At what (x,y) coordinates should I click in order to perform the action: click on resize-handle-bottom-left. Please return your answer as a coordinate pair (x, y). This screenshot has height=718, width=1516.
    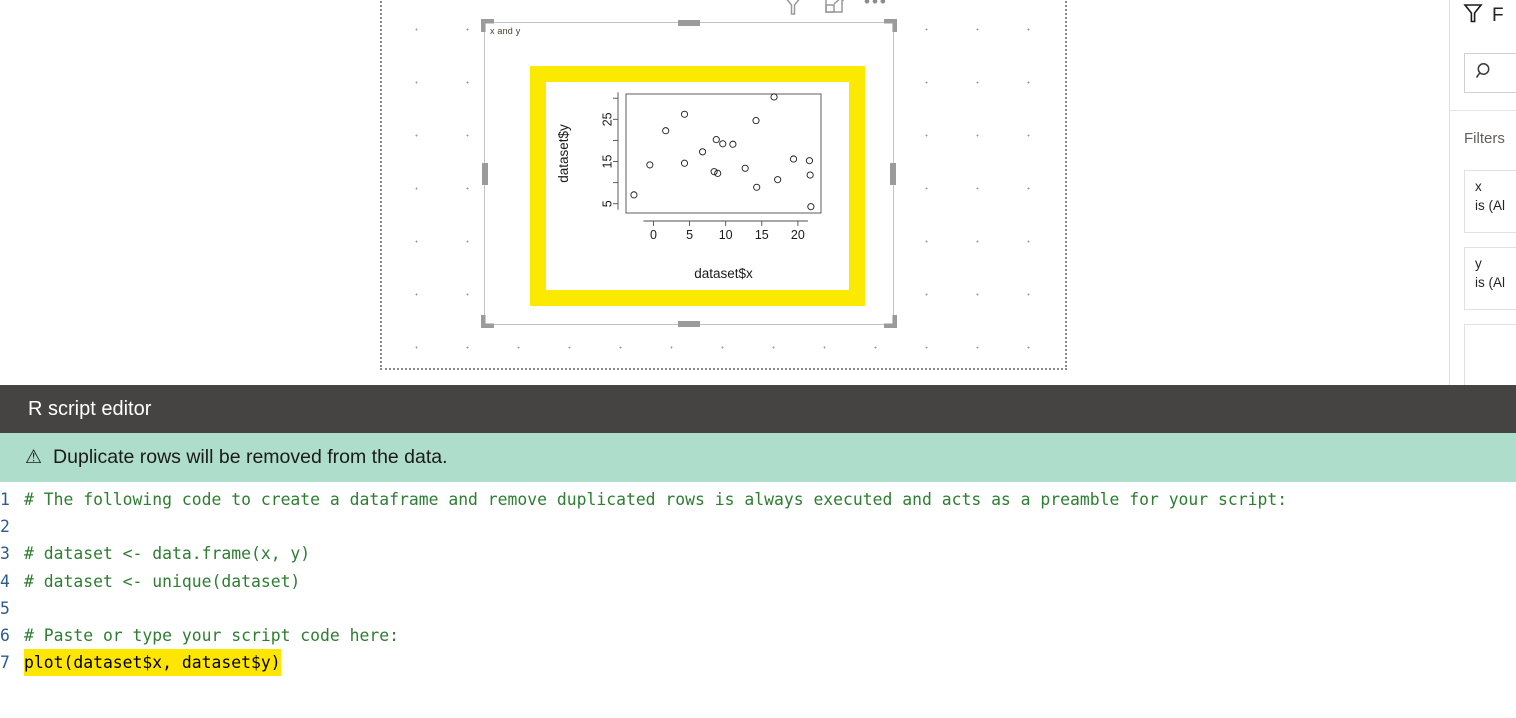
    Looking at the image, I should click on (487, 321).